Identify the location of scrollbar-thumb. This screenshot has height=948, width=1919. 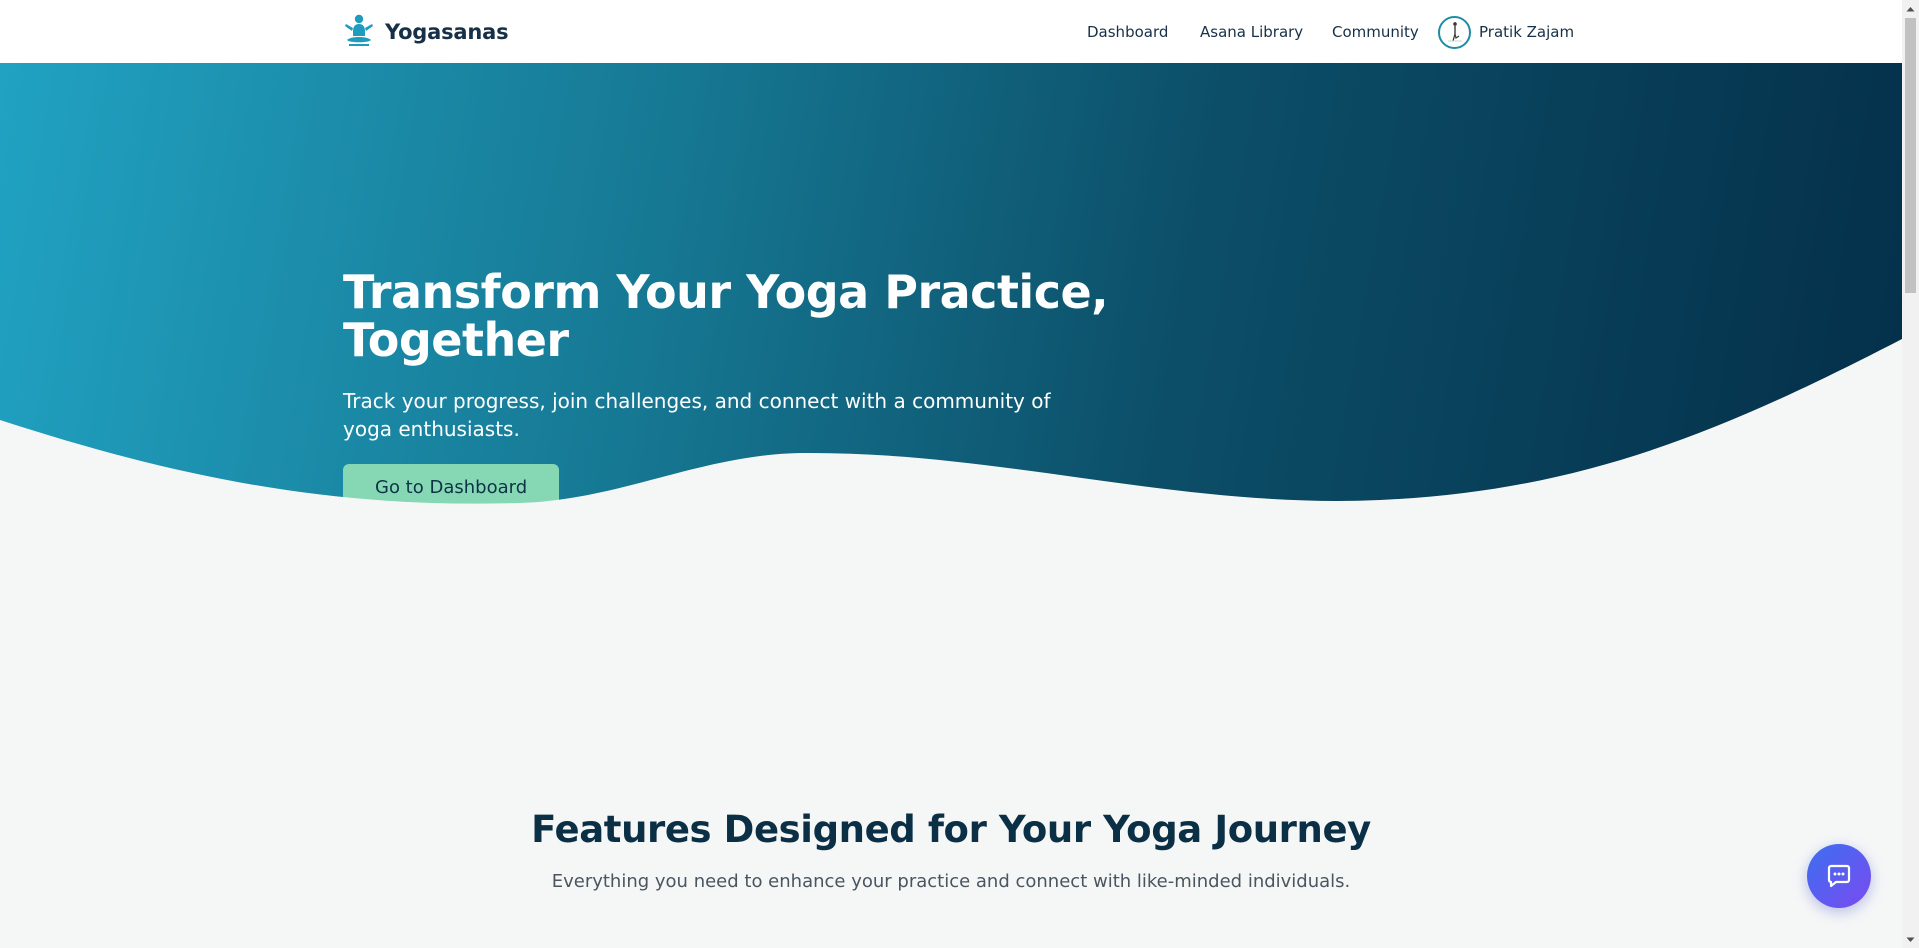
(1910, 155).